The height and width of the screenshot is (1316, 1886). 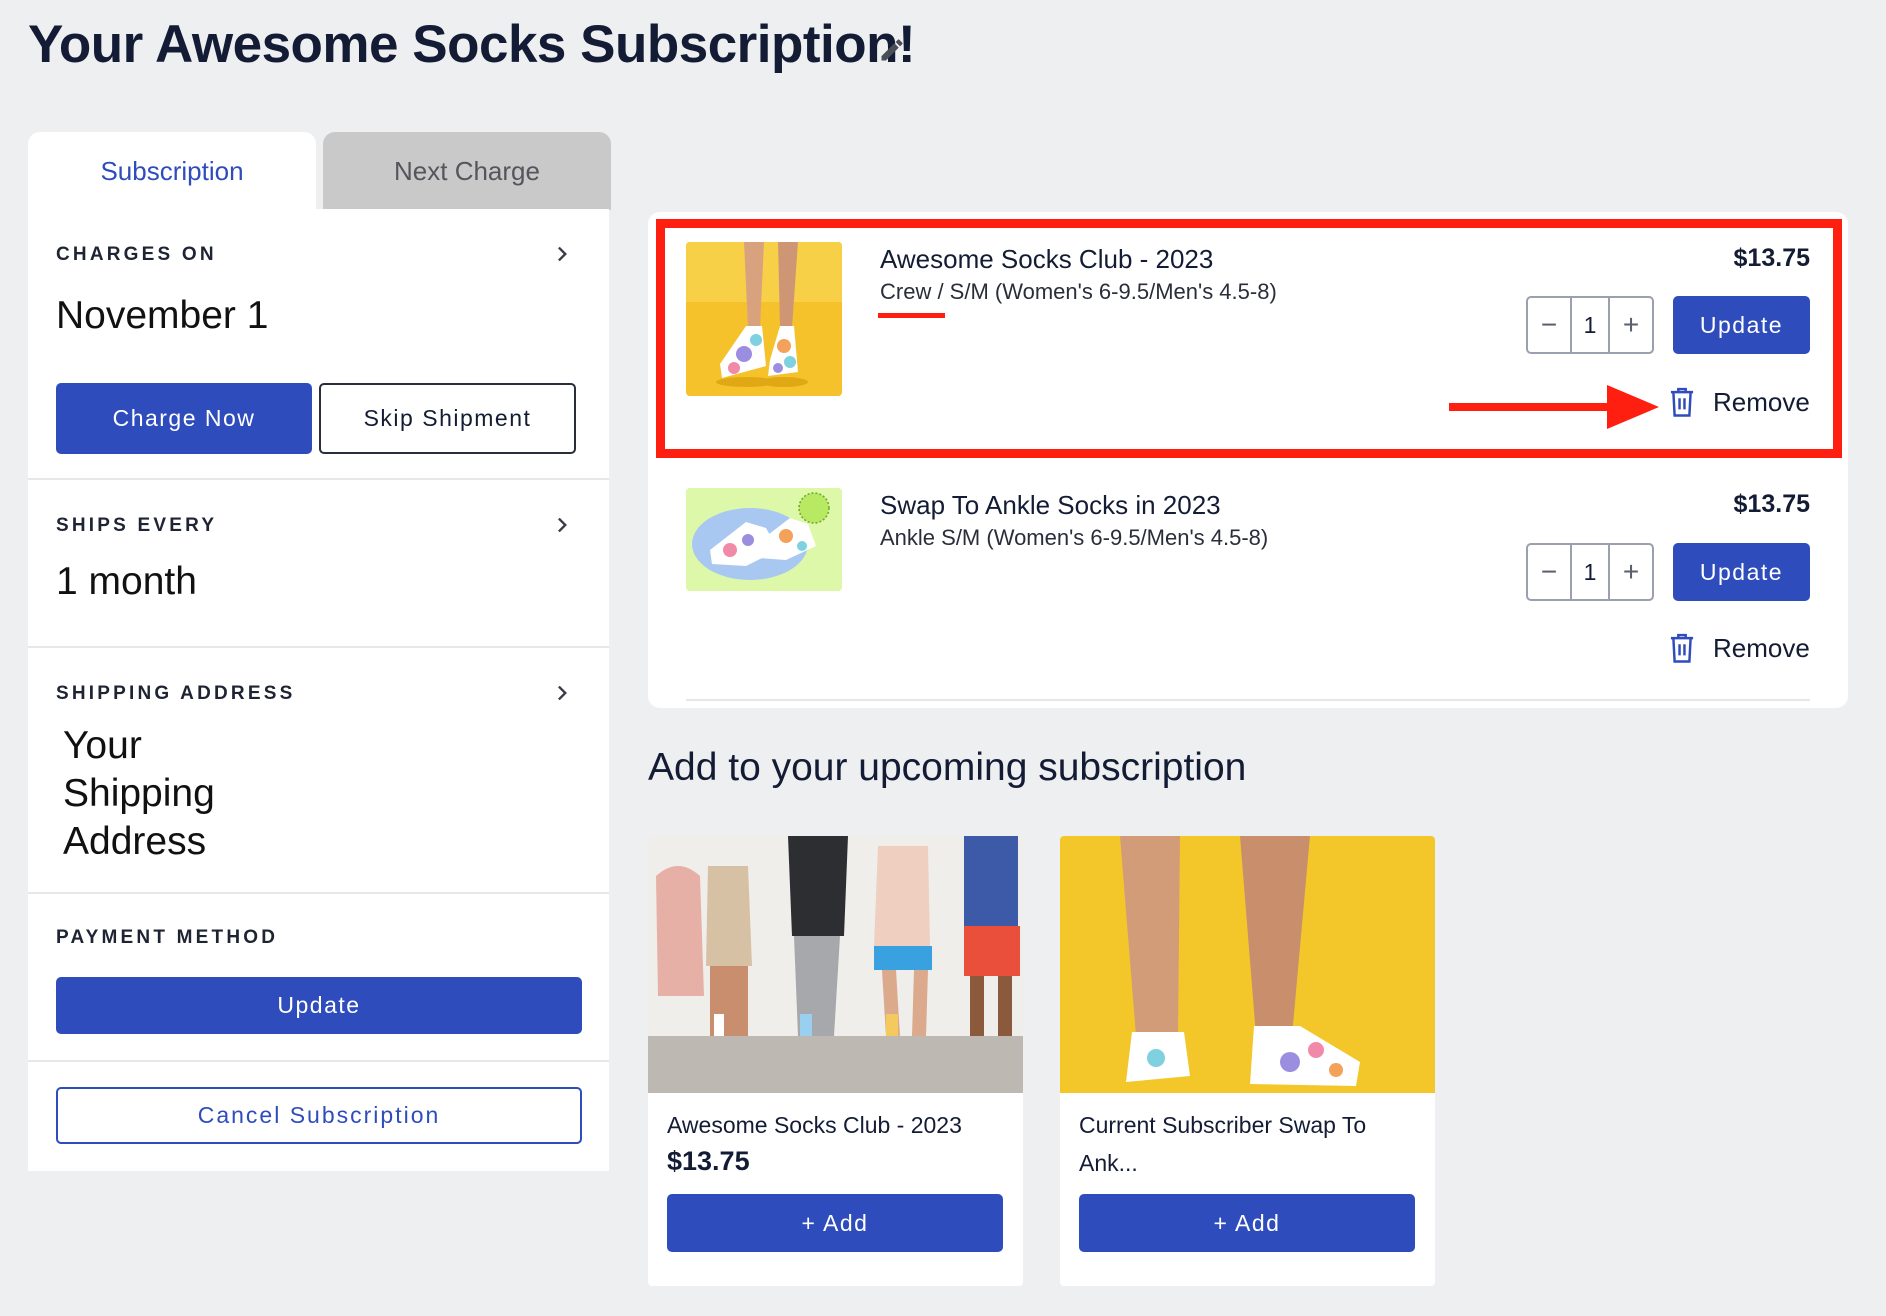 I want to click on charge-now-button: Charge Now, so click(x=184, y=418).